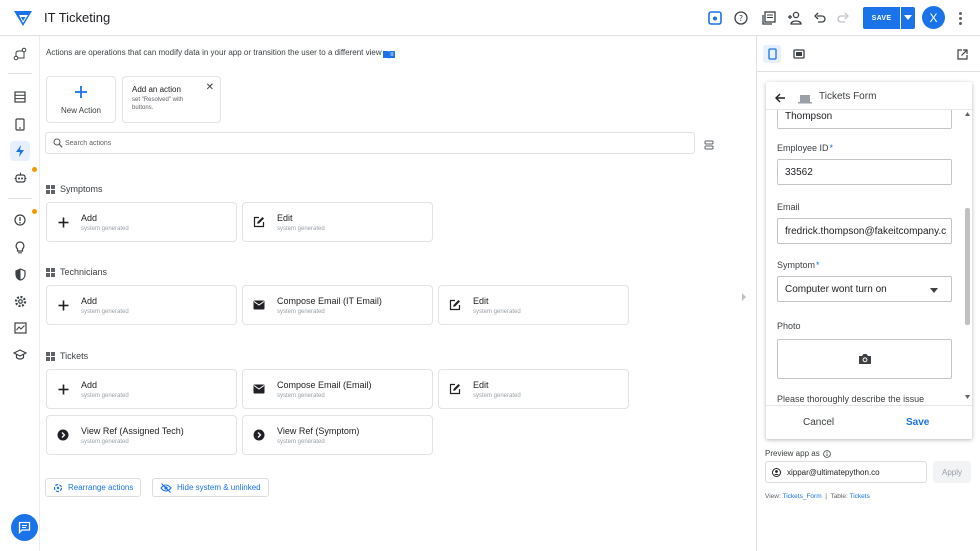 The height and width of the screenshot is (551, 980). What do you see at coordinates (20, 124) in the screenshot?
I see `views-icon` at bounding box center [20, 124].